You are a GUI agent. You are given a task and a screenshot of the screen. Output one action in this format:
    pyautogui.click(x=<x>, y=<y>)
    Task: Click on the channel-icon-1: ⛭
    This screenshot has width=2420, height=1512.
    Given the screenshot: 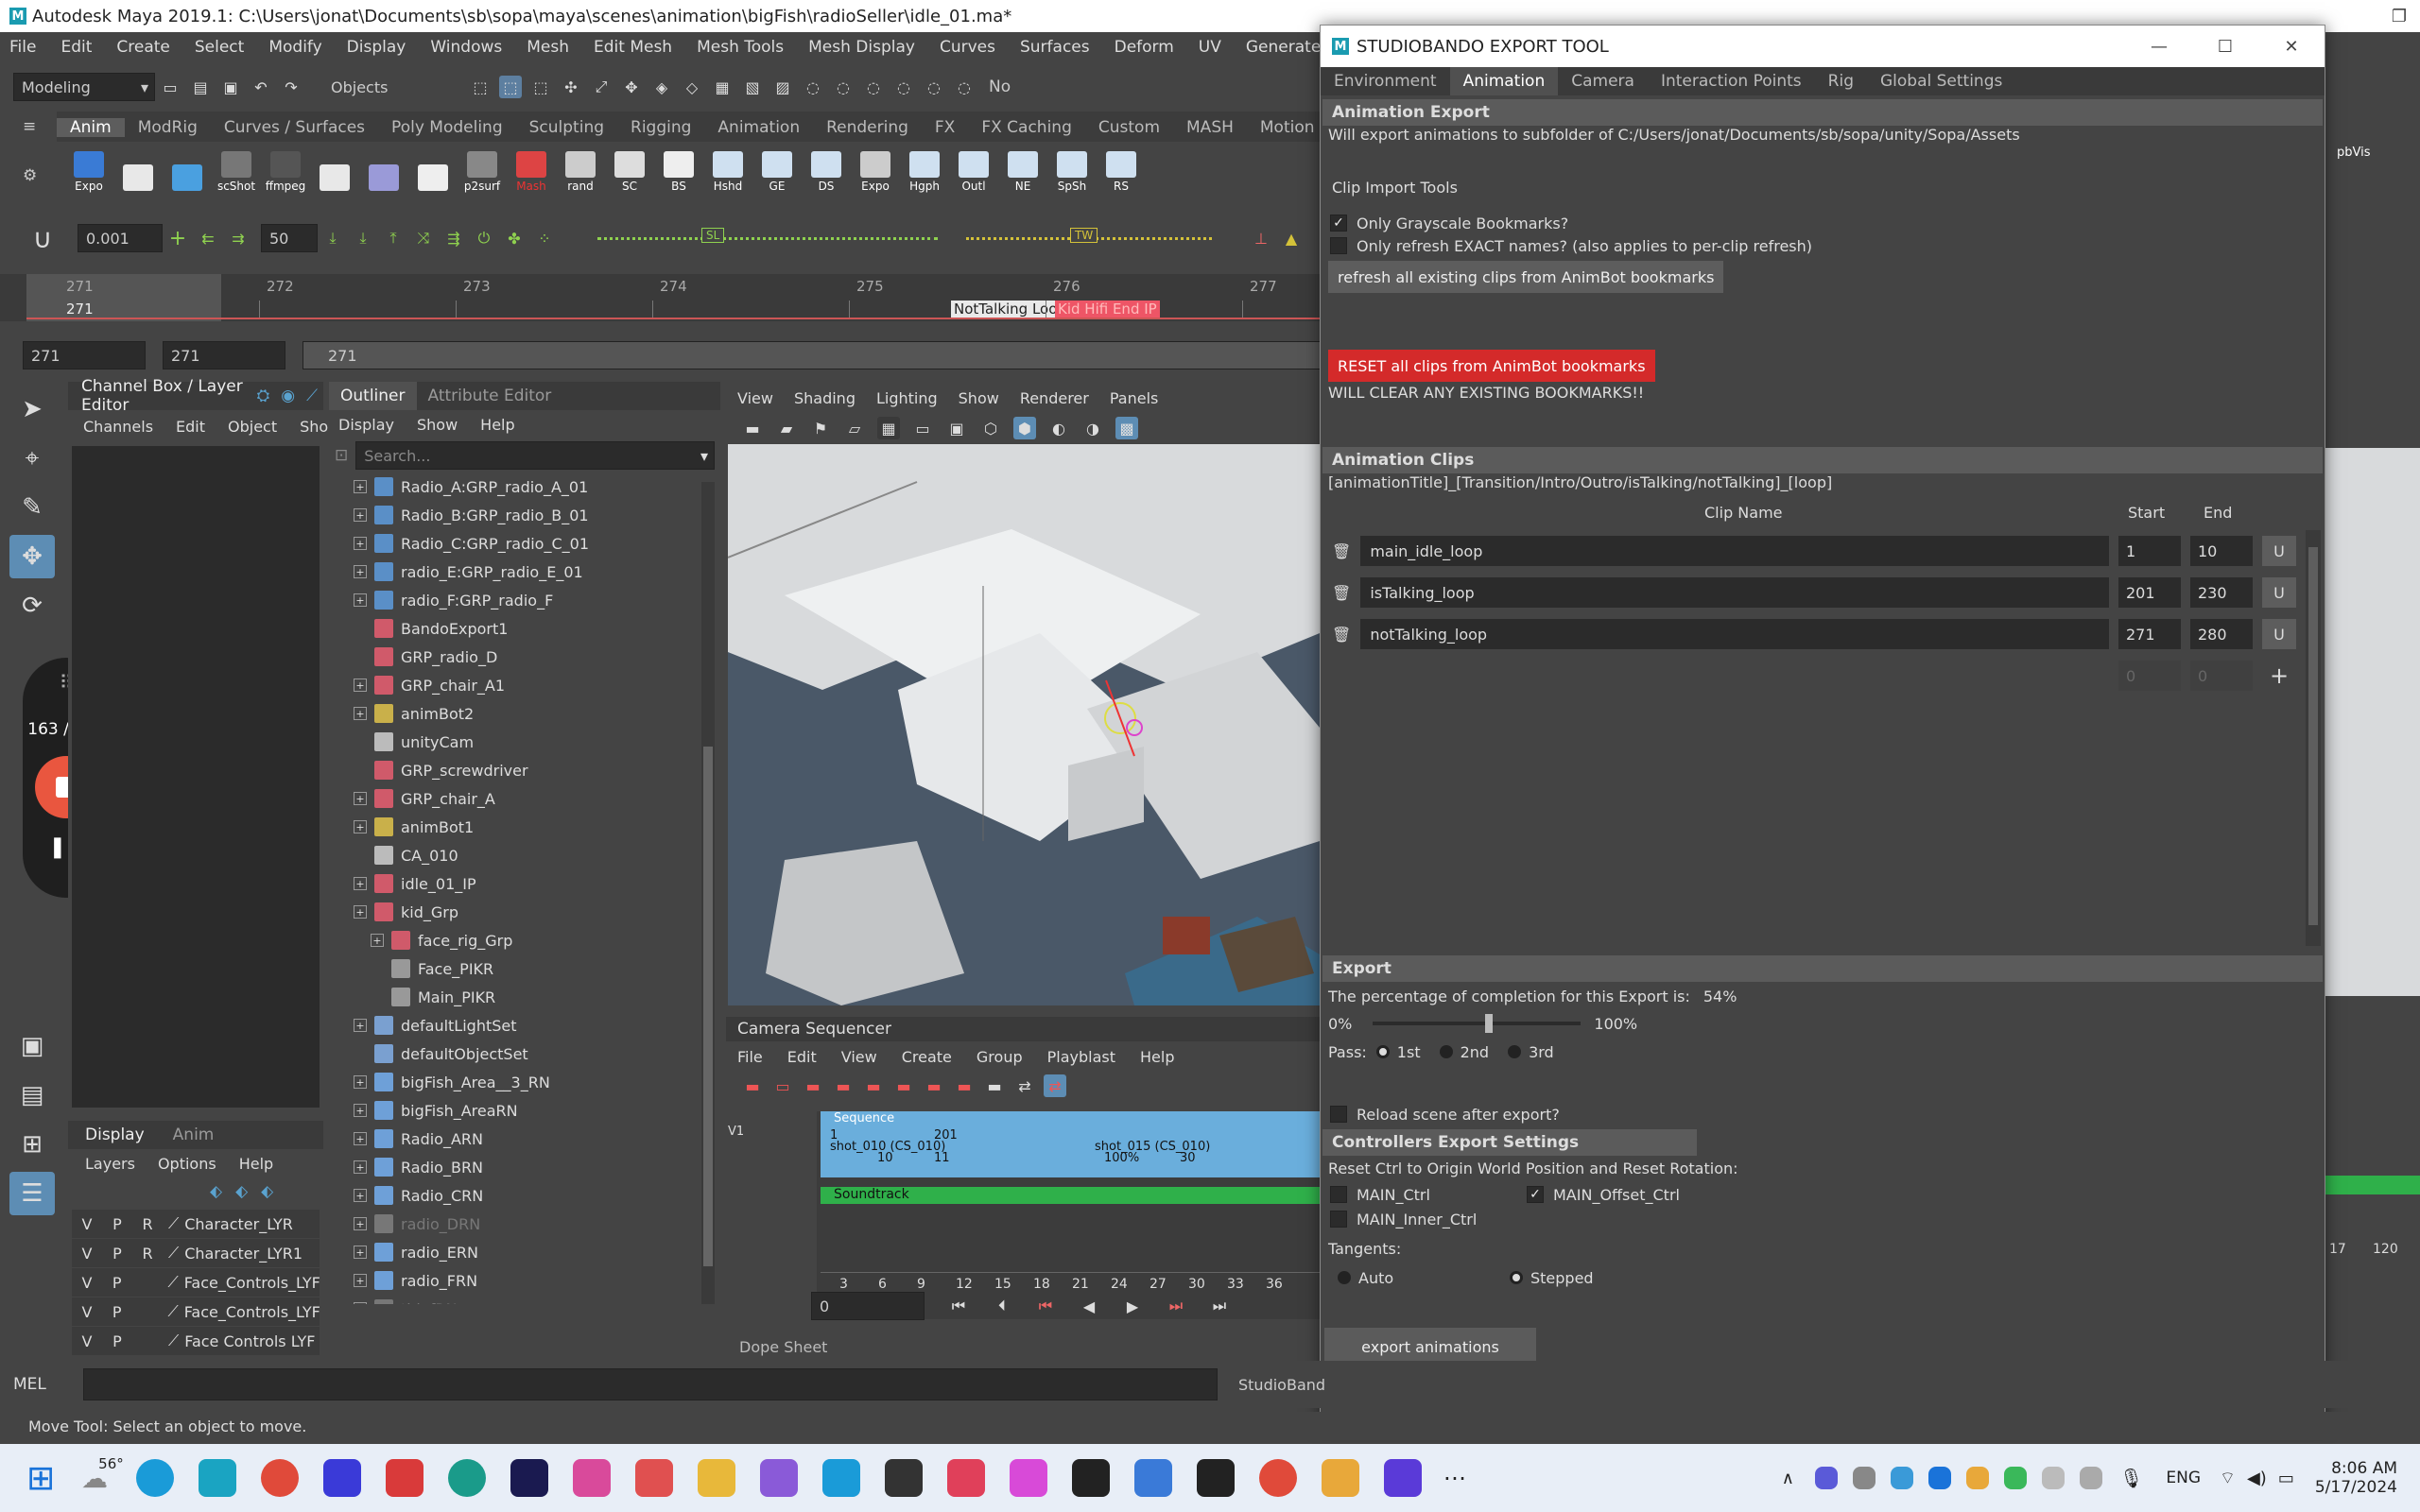 What is the action you would take?
    pyautogui.click(x=263, y=396)
    